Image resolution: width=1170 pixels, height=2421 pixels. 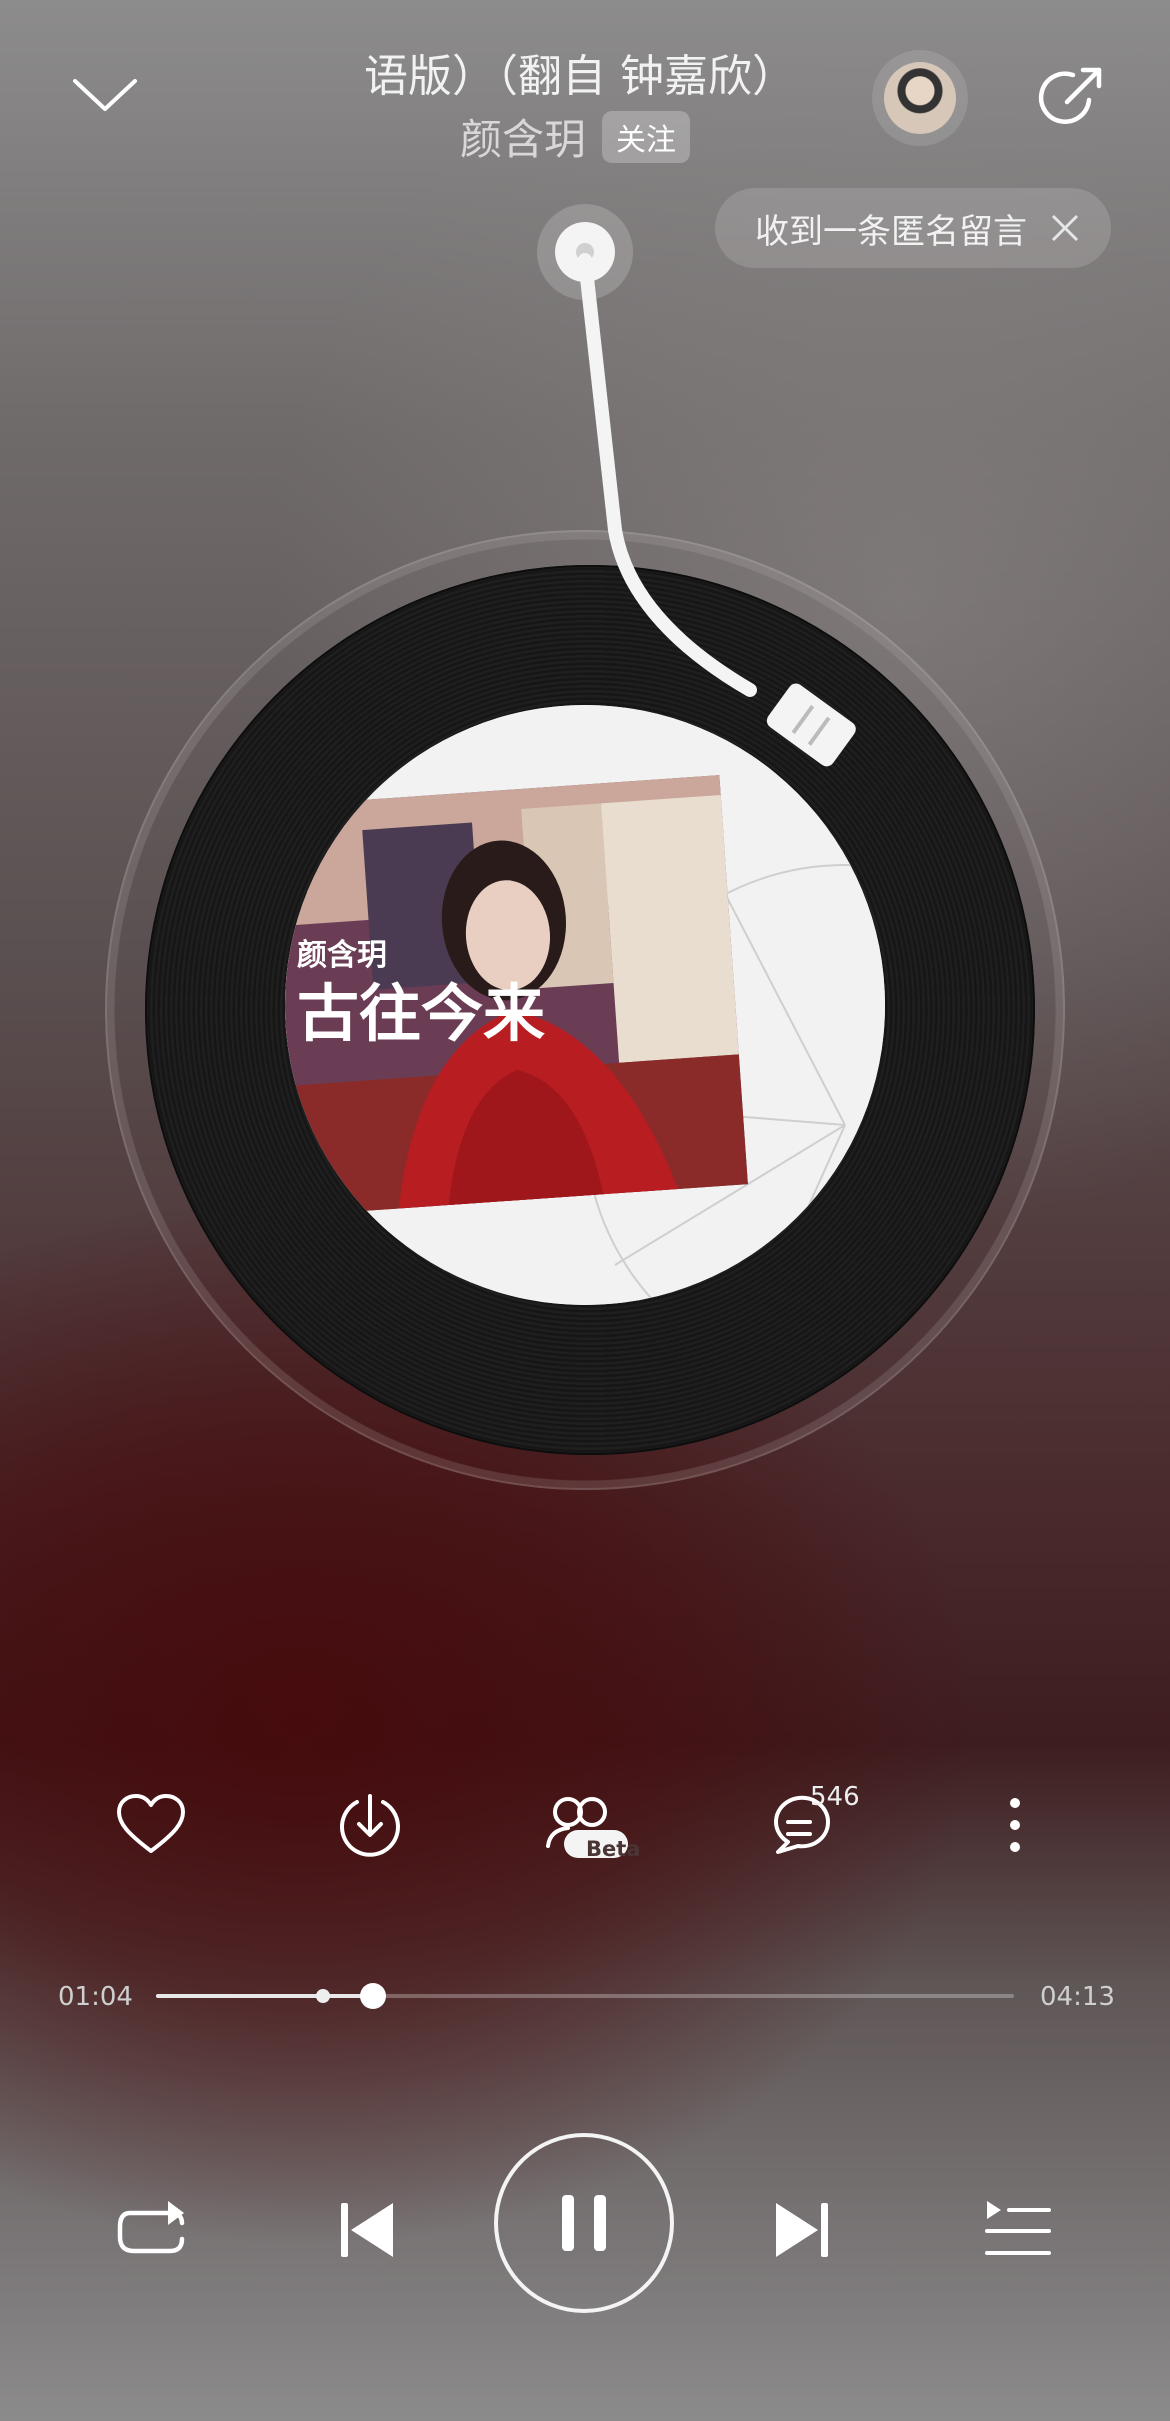 What do you see at coordinates (342, 955) in the screenshot?
I see `cover-artist-text: 颜含玥` at bounding box center [342, 955].